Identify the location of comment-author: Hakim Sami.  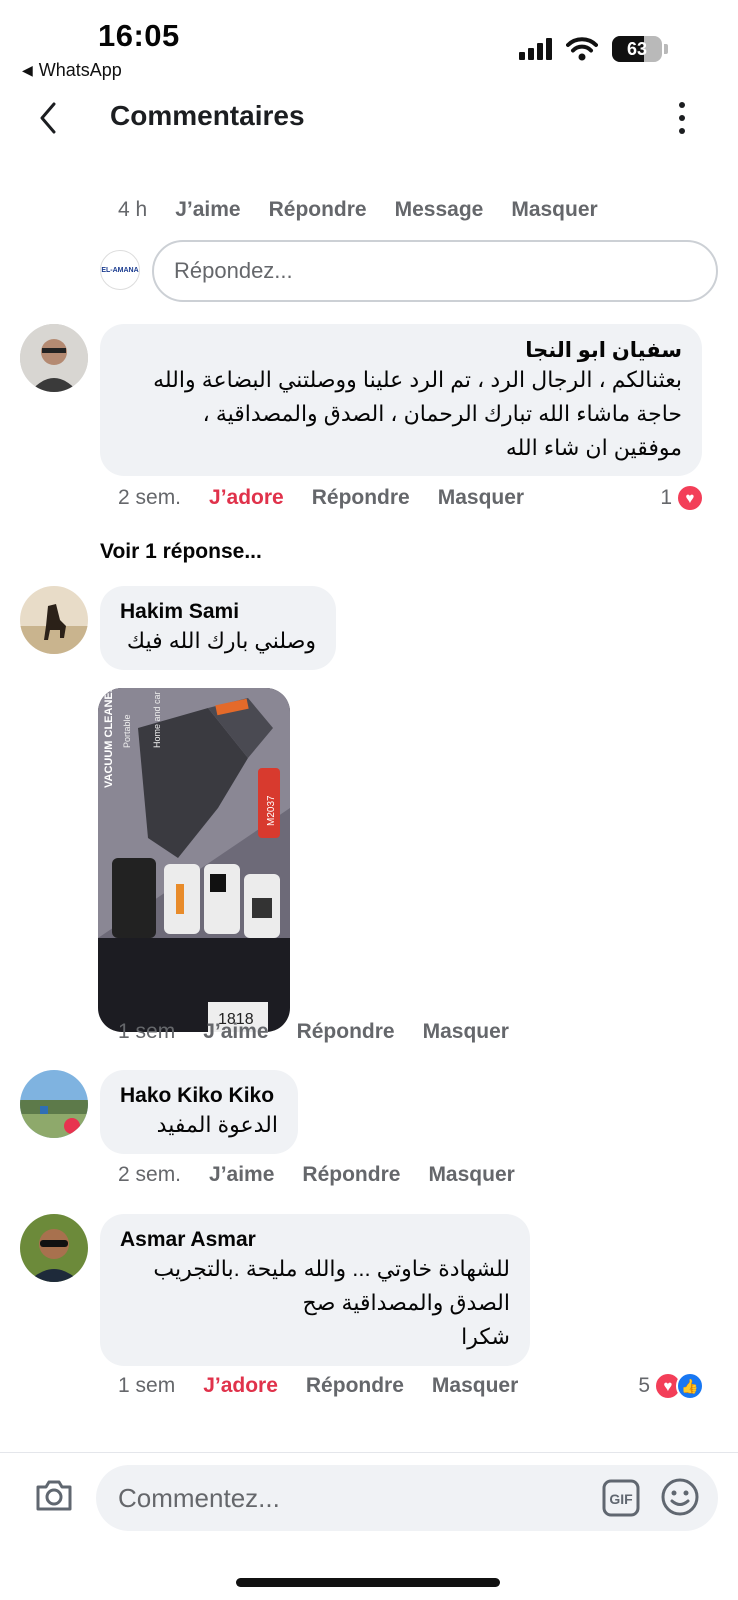
(218, 612).